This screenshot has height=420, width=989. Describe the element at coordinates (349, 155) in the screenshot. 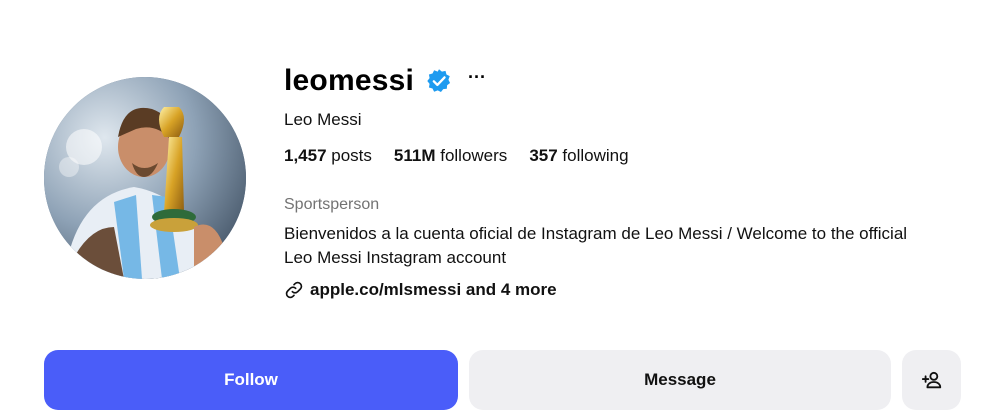

I see `posts-label: posts` at that location.